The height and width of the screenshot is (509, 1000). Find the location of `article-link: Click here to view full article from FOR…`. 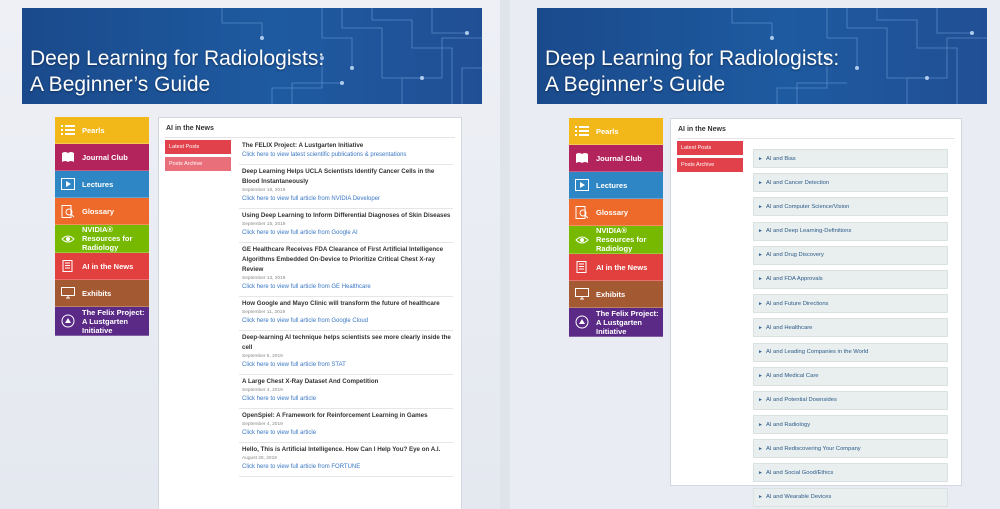

article-link: Click here to view full article from FOR… is located at coordinates (347, 467).